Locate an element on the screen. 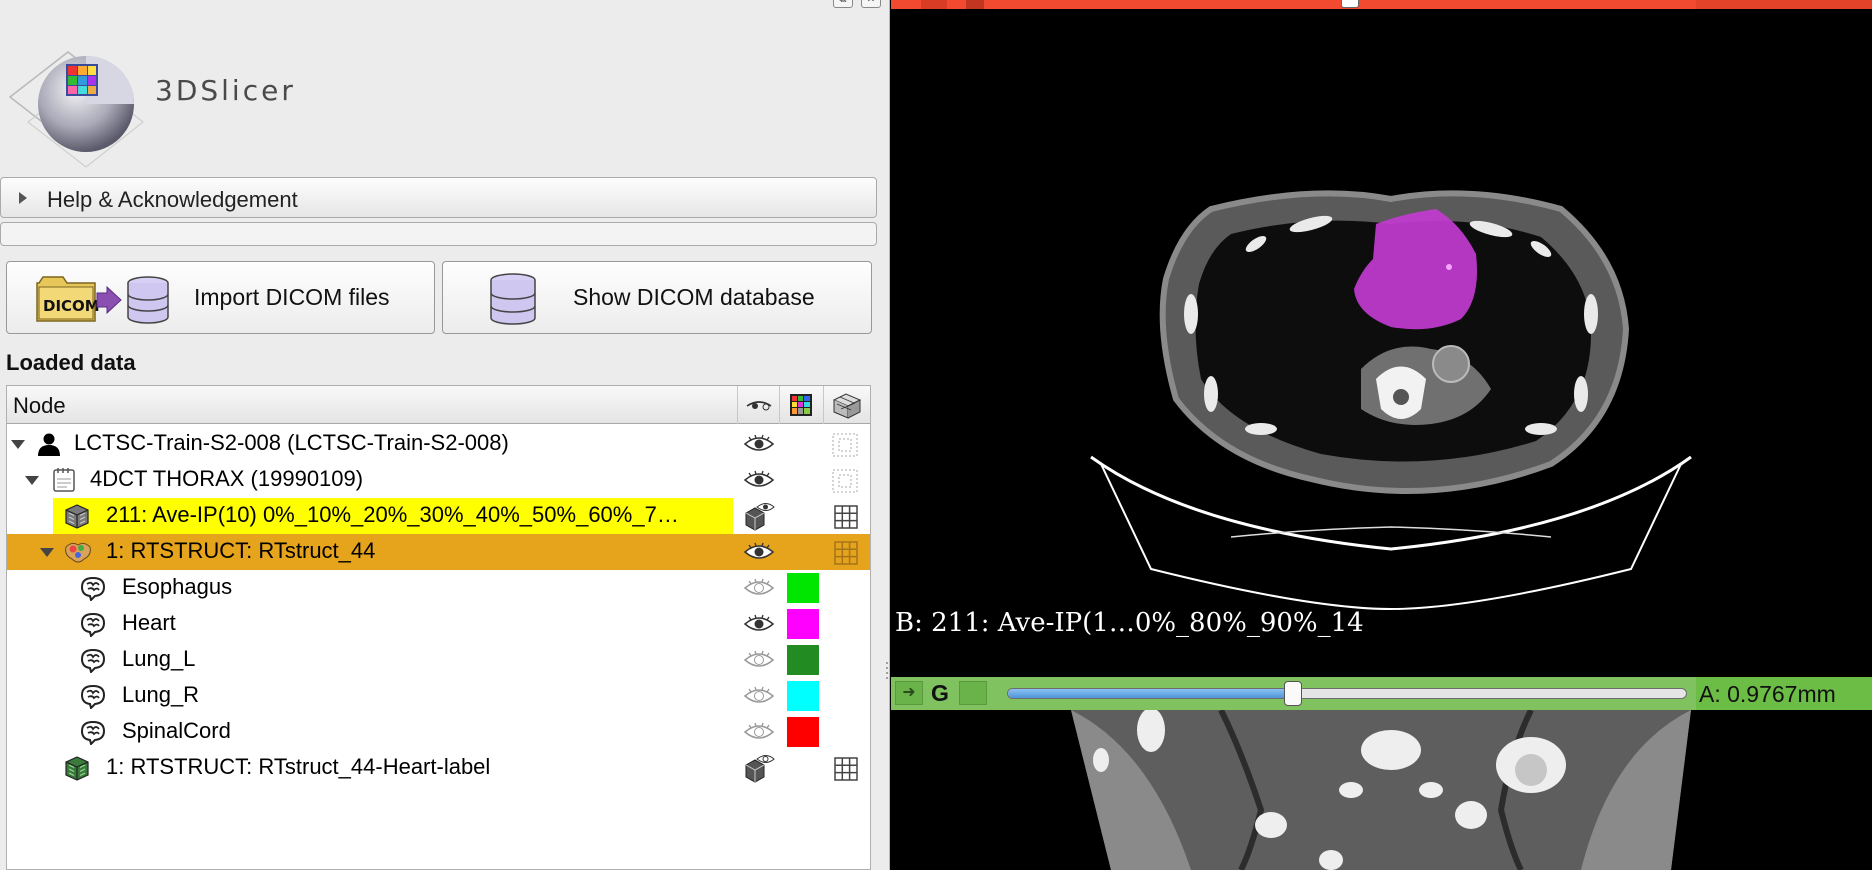 The height and width of the screenshot is (870, 1872). color-table-icon is located at coordinates (801, 405).